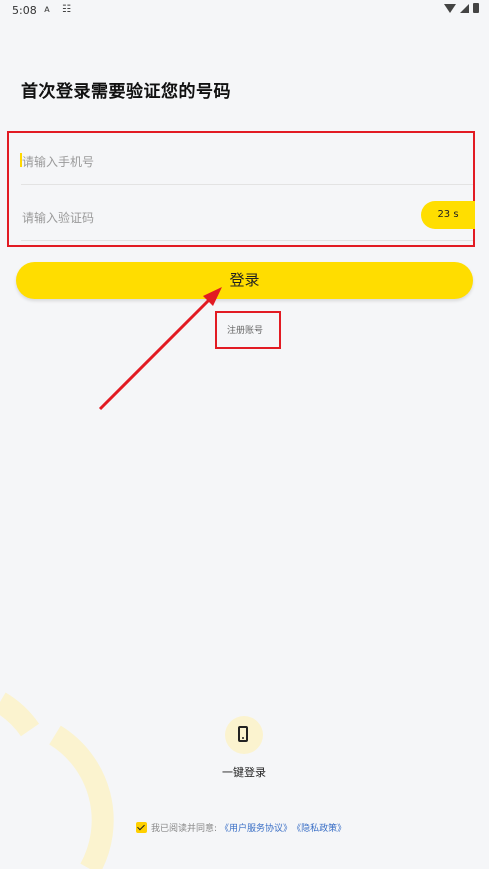 The height and width of the screenshot is (869, 489). I want to click on phone-icon, so click(243, 734).